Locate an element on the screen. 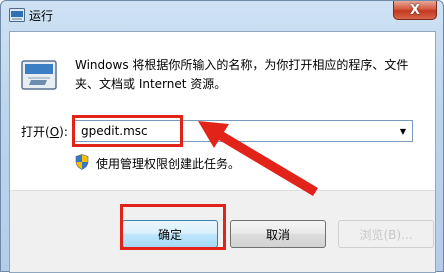  ok-highlight-box is located at coordinates (173, 227).